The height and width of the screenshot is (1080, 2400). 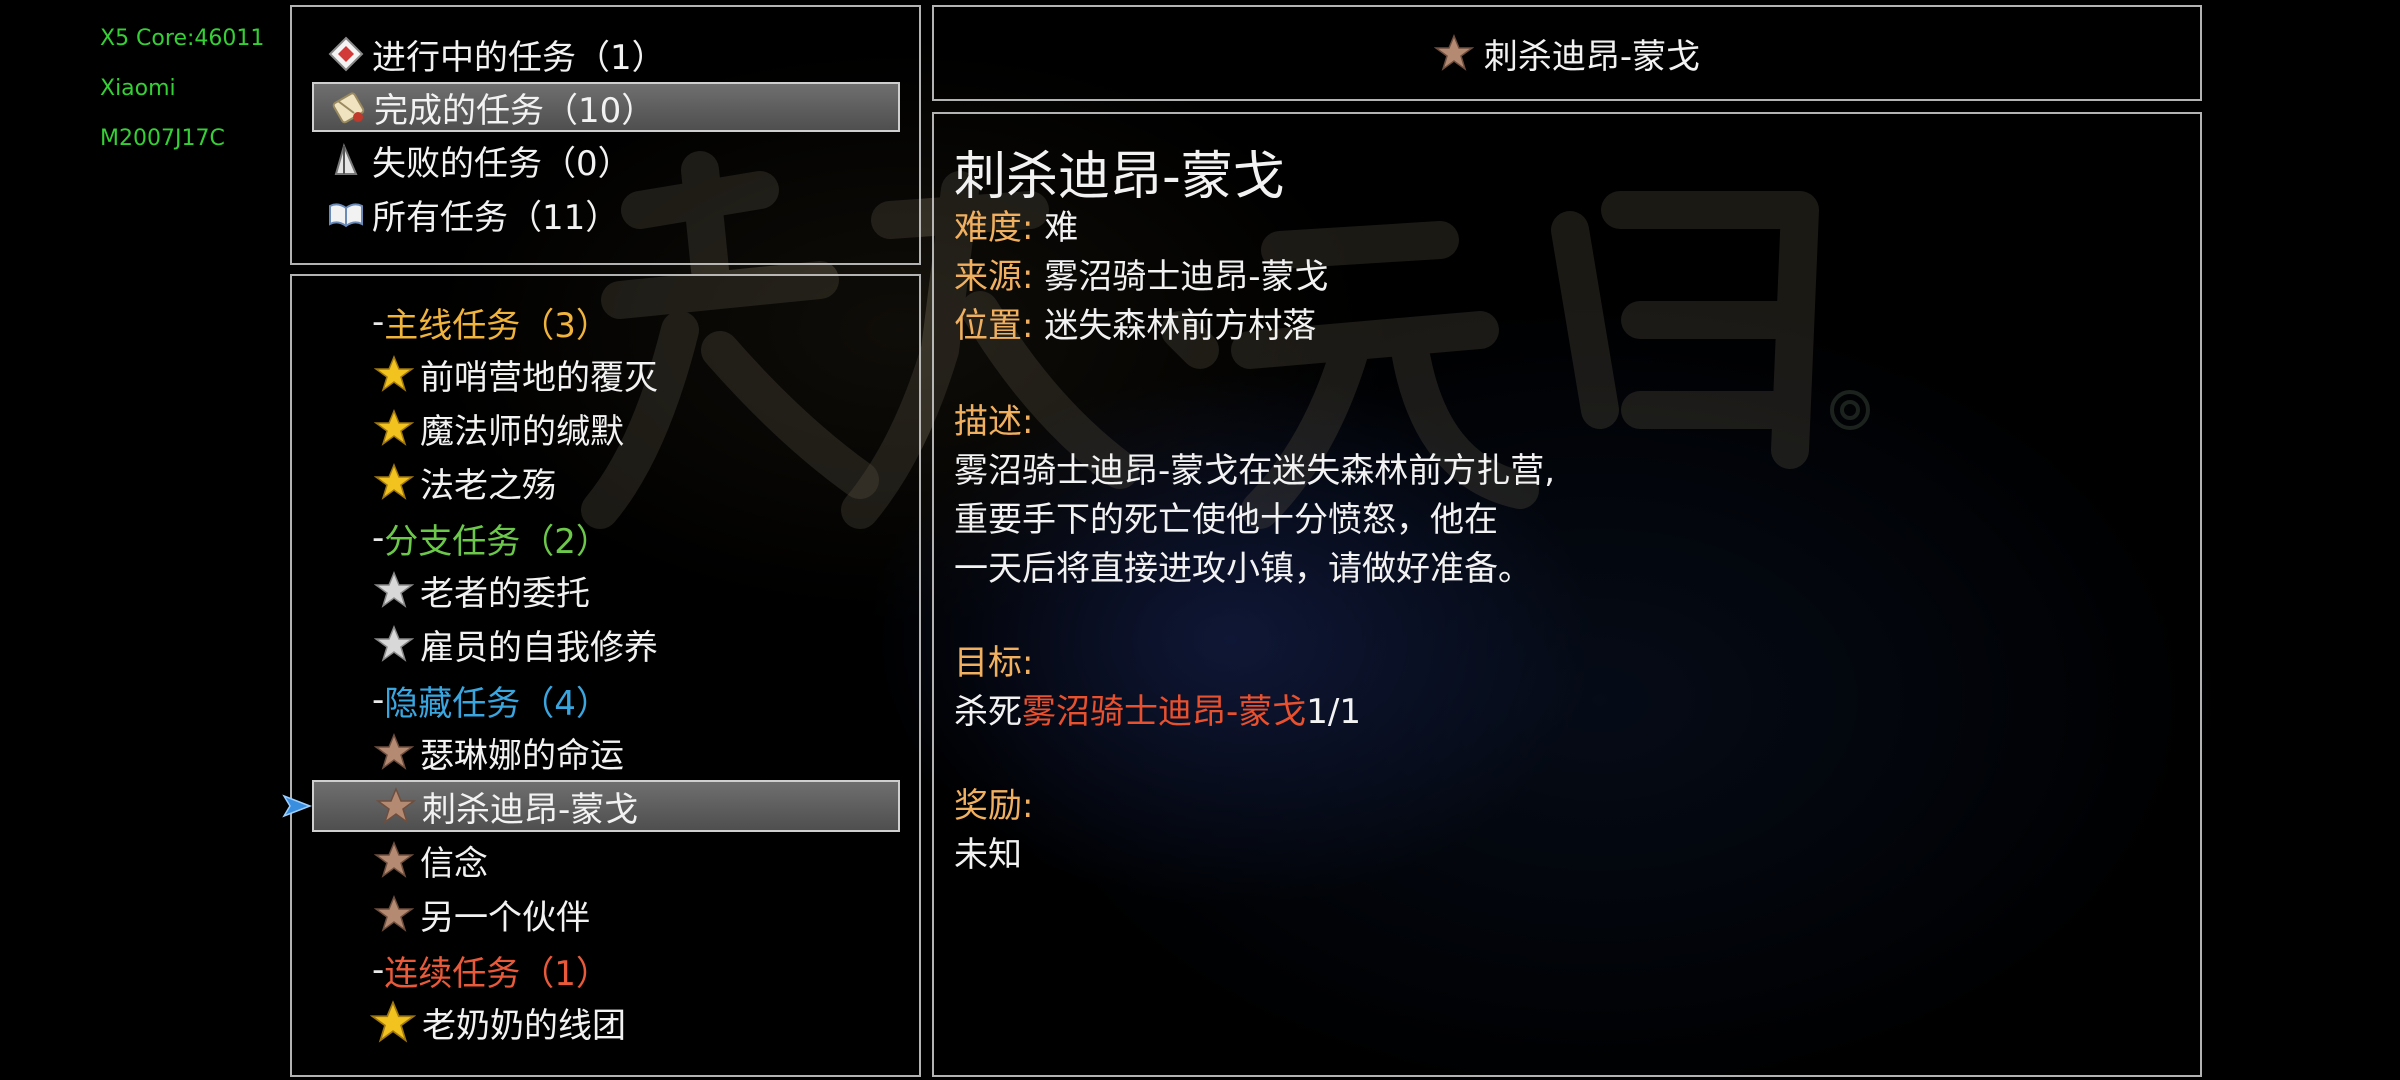 What do you see at coordinates (606, 482) in the screenshot?
I see `quest-item: 法老之殇` at bounding box center [606, 482].